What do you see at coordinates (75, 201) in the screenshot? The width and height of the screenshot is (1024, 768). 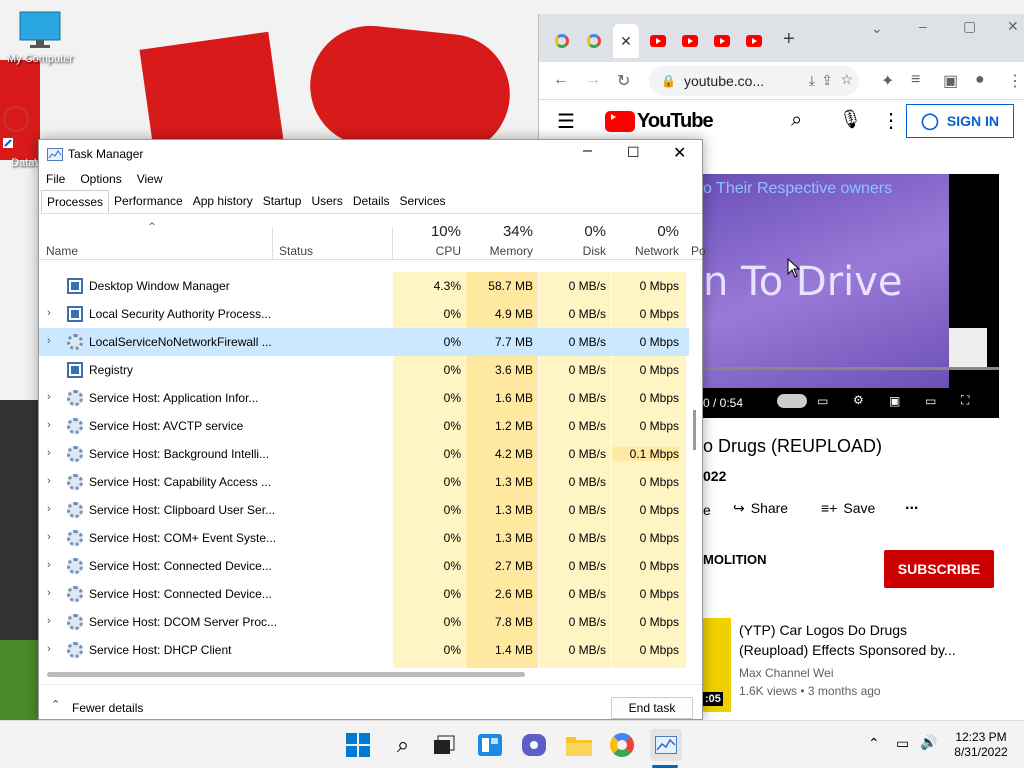 I see `tab-processes: Processes` at bounding box center [75, 201].